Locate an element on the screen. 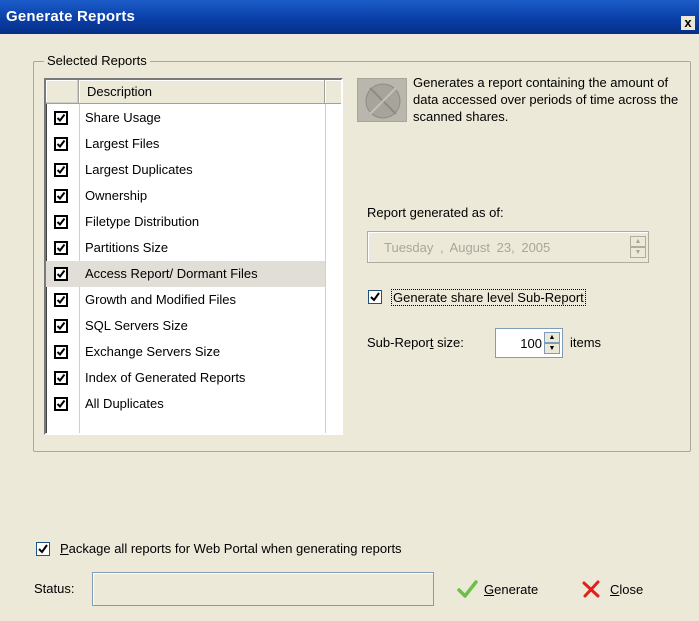  list-item: Filetype Distribution is located at coordinates (185, 222).